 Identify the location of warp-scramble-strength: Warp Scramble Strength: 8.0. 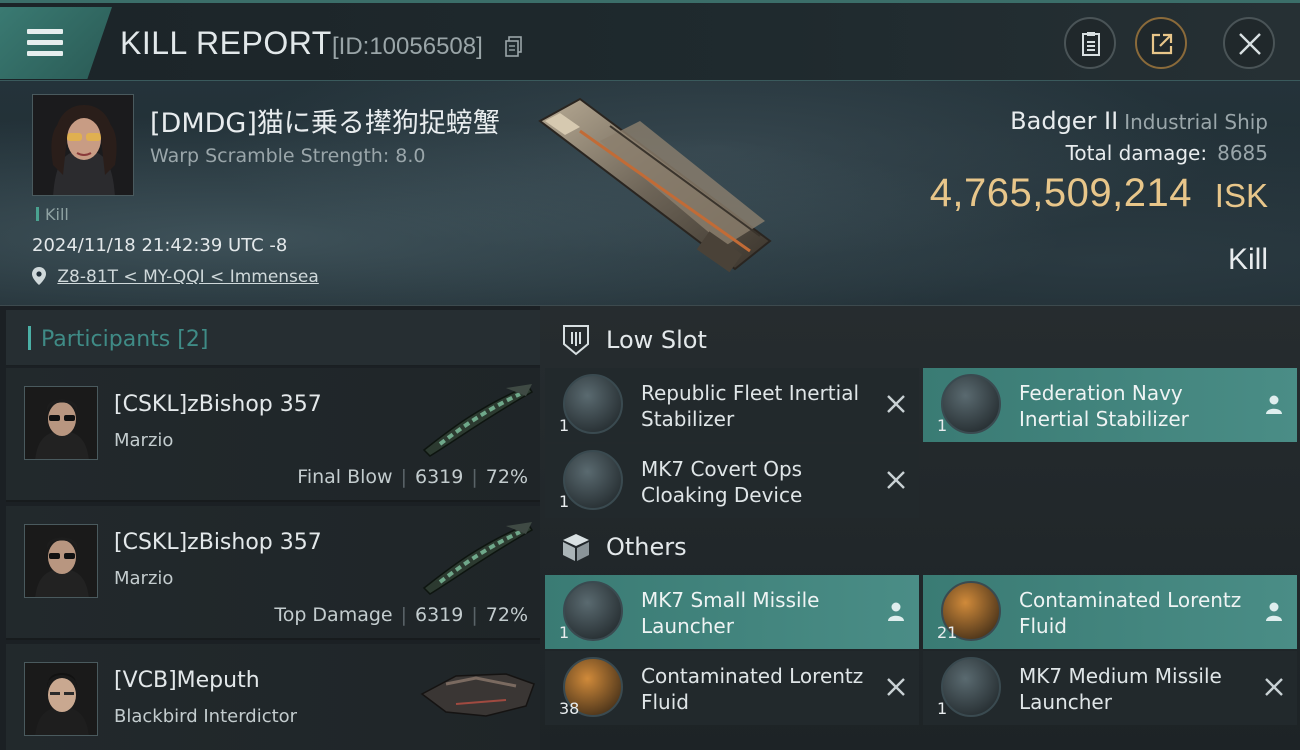
(288, 156).